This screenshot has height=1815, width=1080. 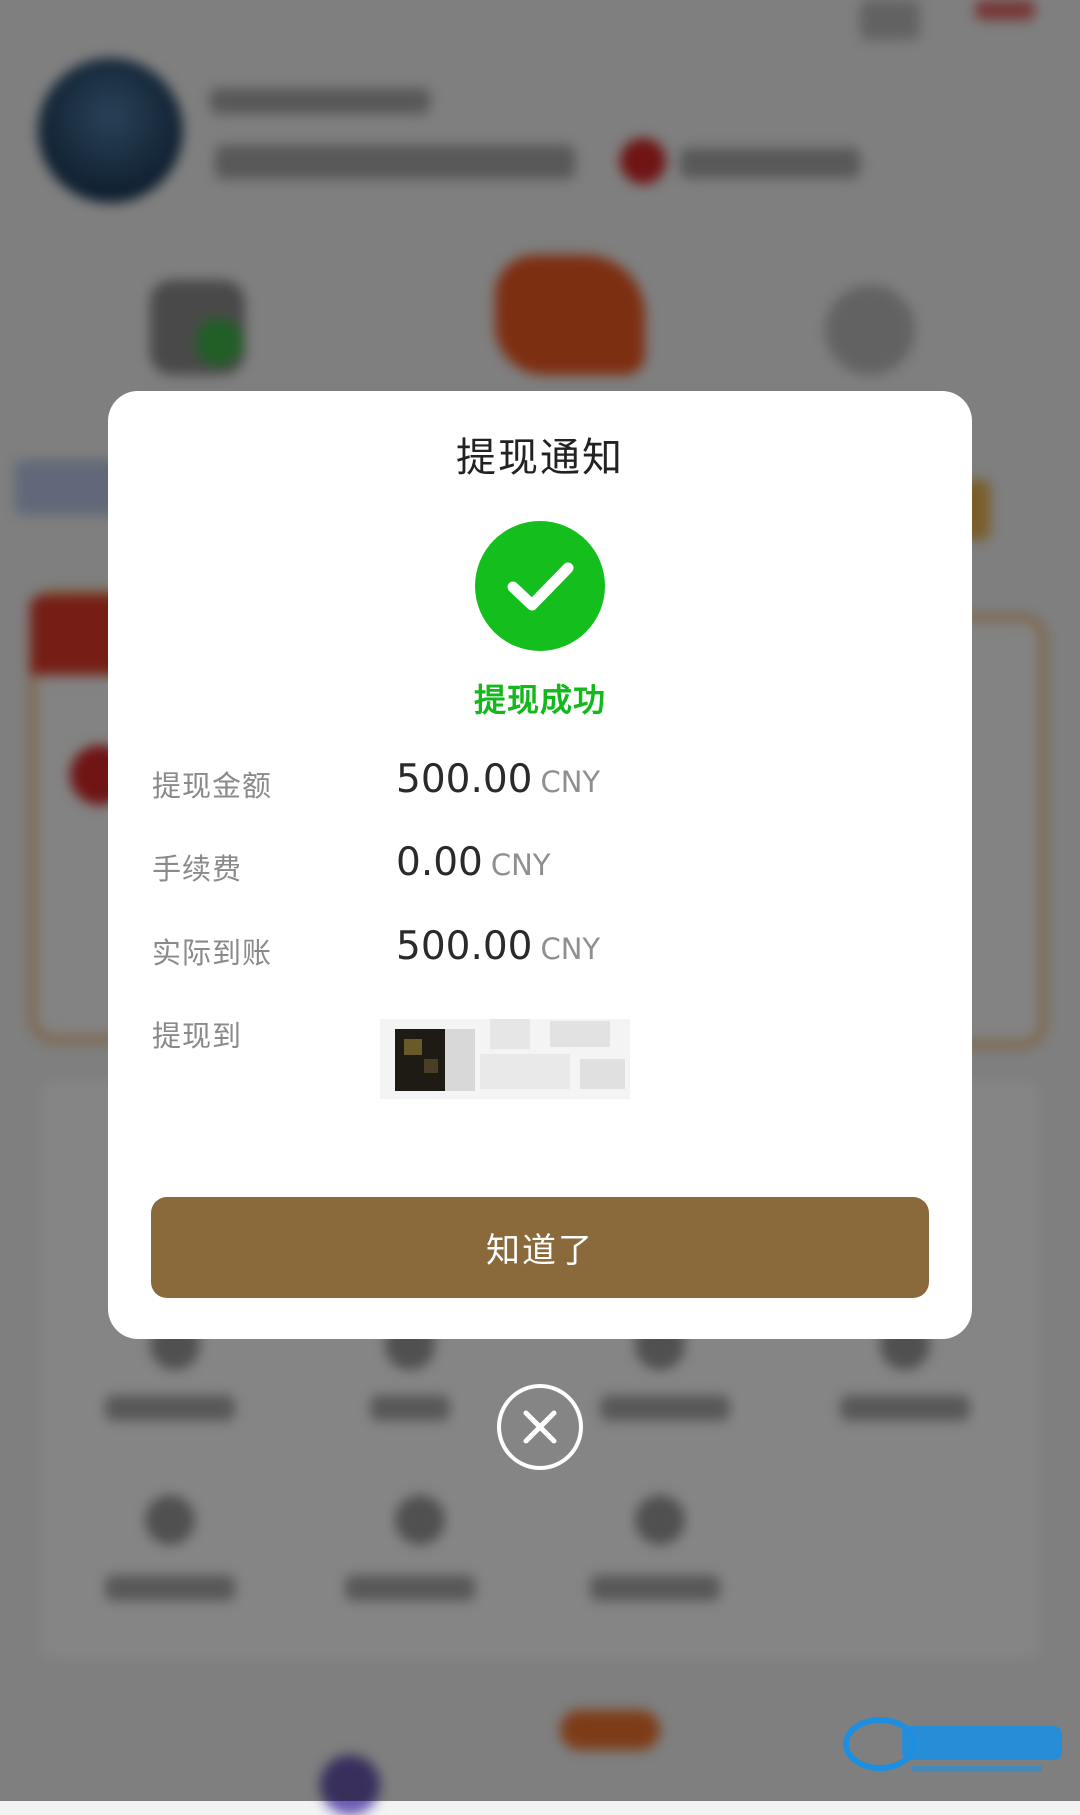 I want to click on fee-unit: CNY, so click(x=520, y=865).